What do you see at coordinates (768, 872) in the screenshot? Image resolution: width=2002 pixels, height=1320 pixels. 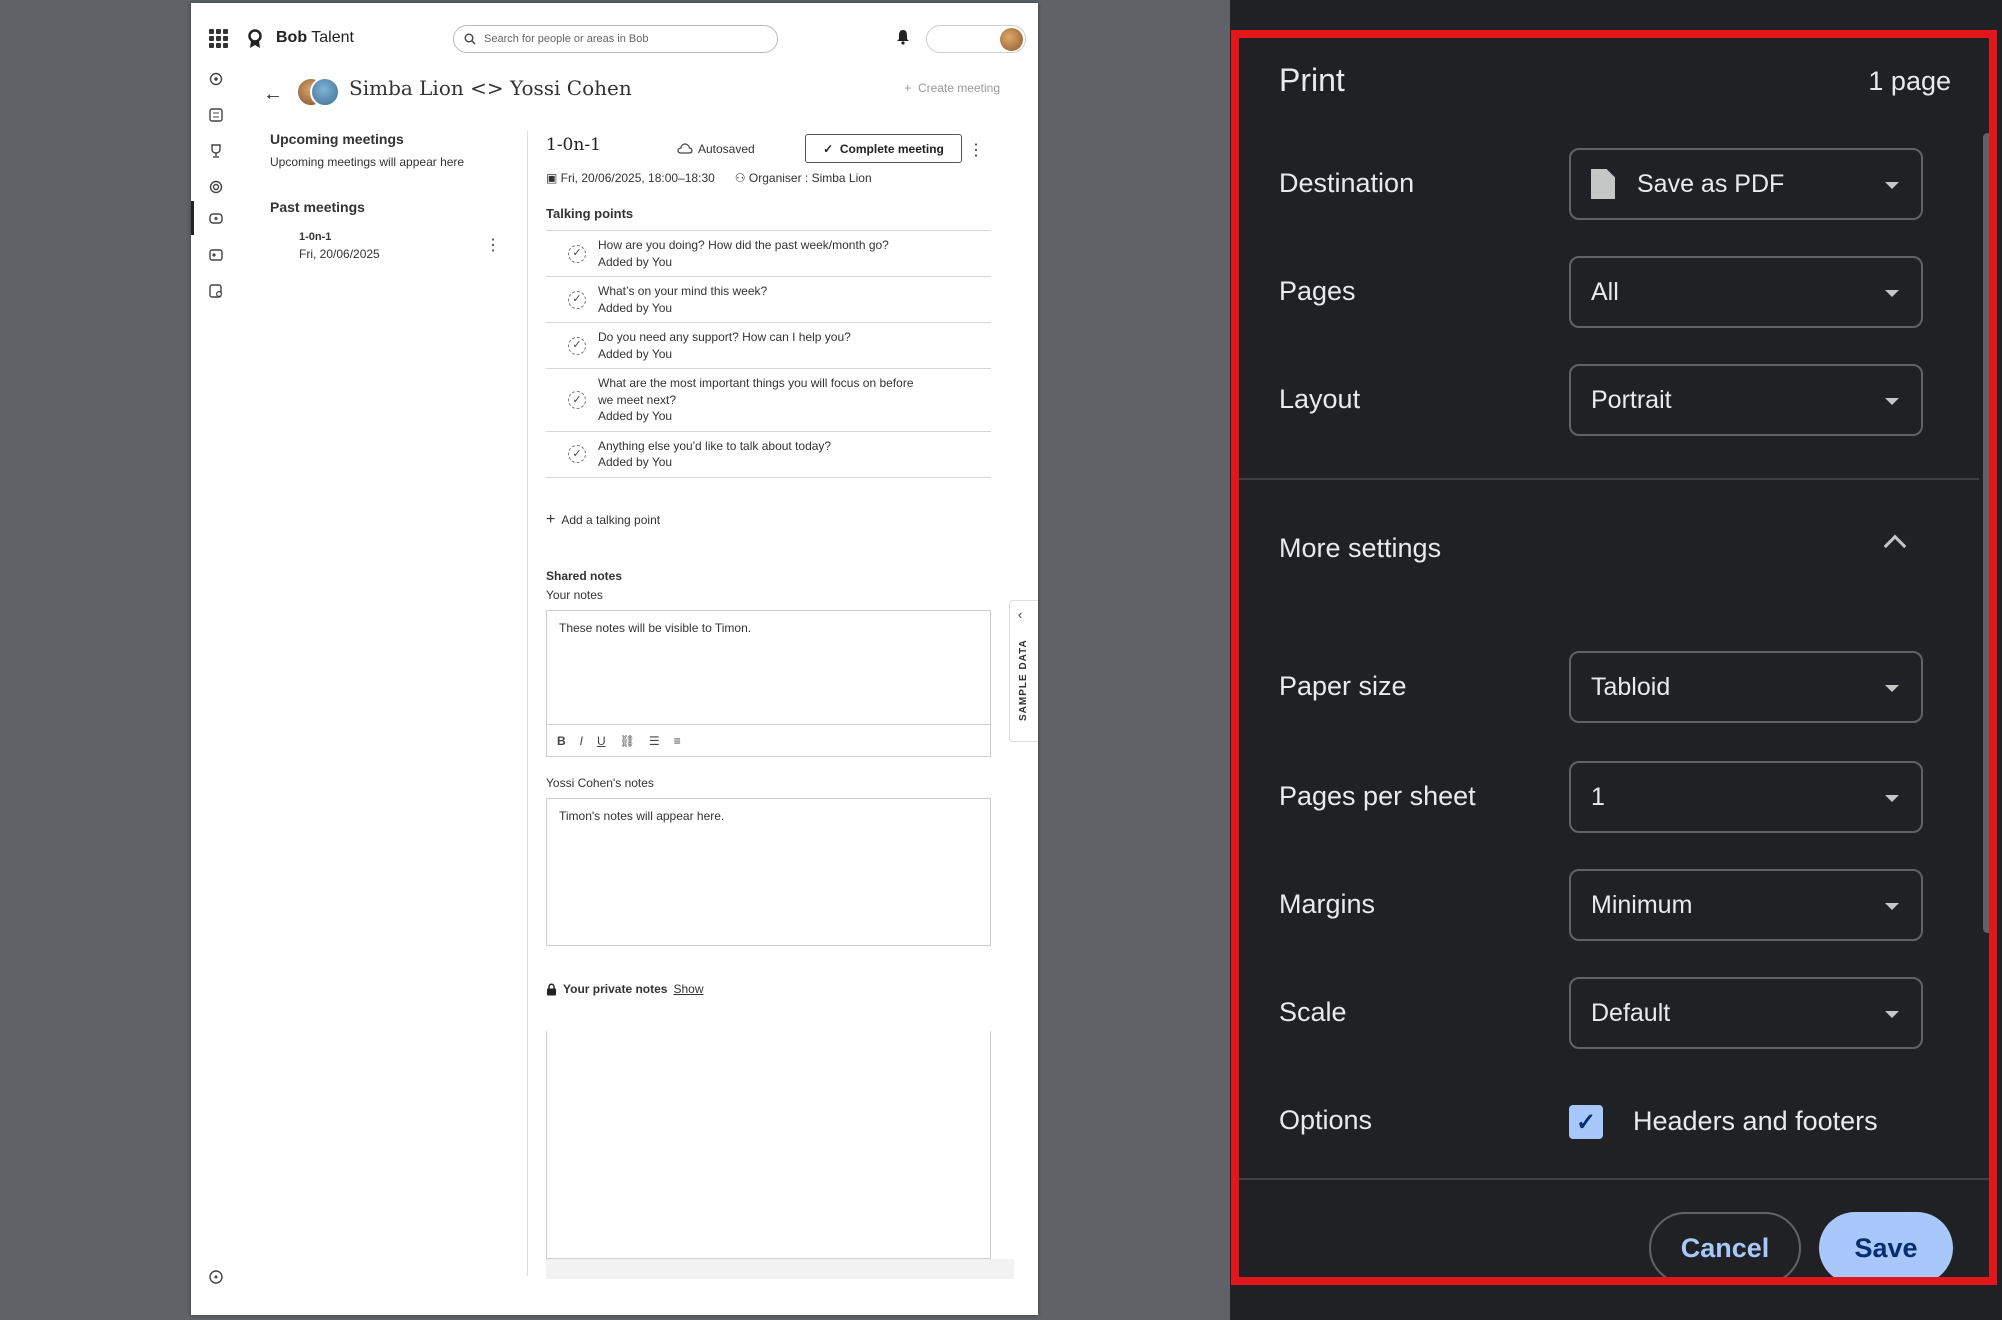 I see `other-notes-box: Timon's notes will appear here.` at bounding box center [768, 872].